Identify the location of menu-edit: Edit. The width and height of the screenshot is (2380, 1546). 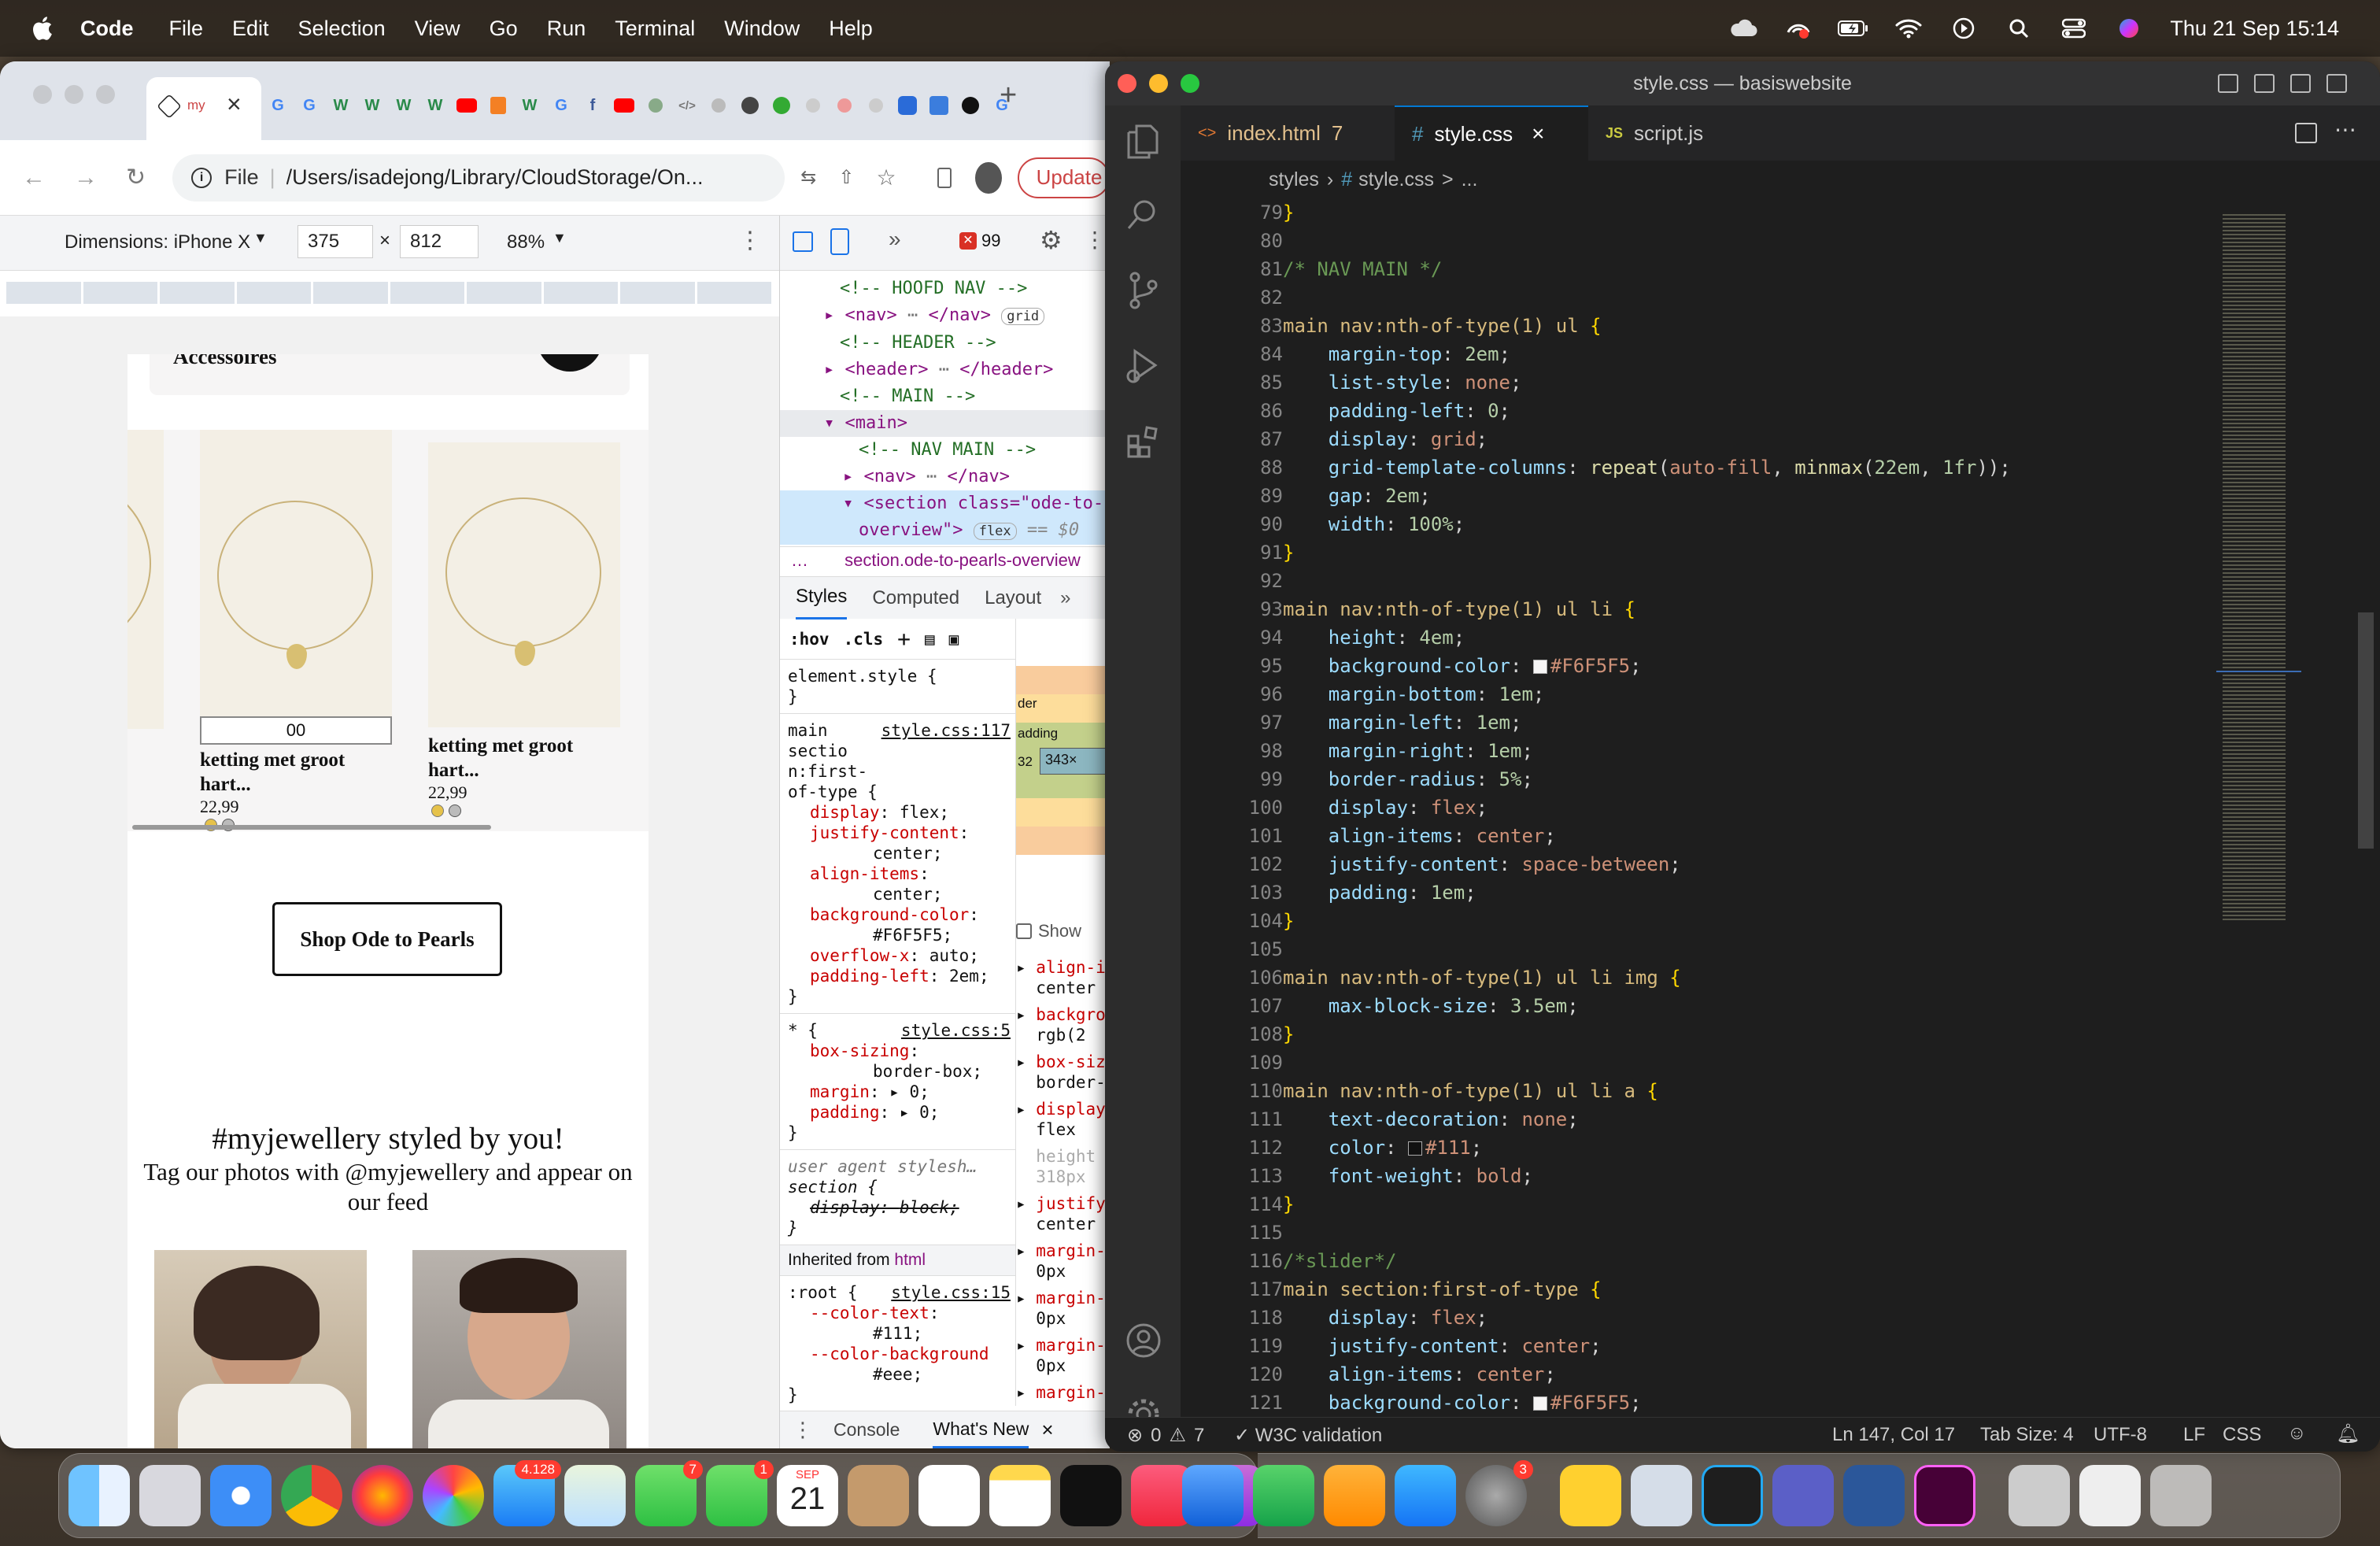
(250, 29).